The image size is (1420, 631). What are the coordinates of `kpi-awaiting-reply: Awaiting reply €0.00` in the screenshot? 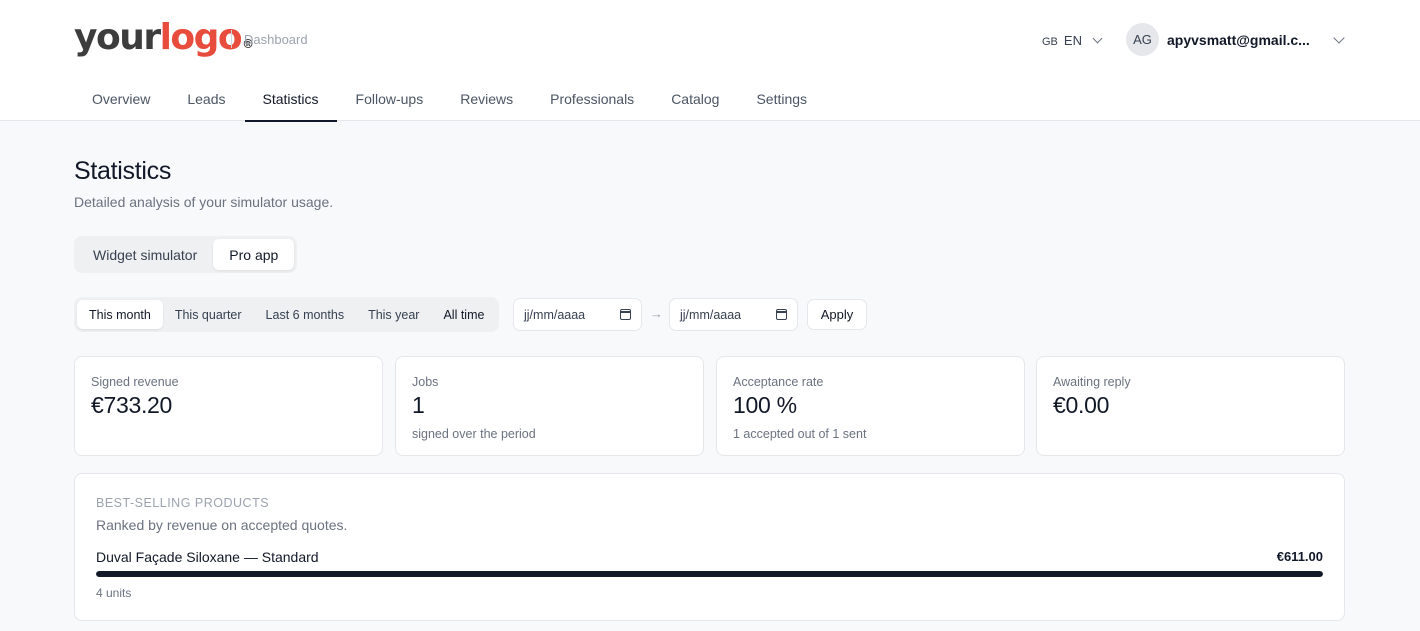 It's located at (1190, 406).